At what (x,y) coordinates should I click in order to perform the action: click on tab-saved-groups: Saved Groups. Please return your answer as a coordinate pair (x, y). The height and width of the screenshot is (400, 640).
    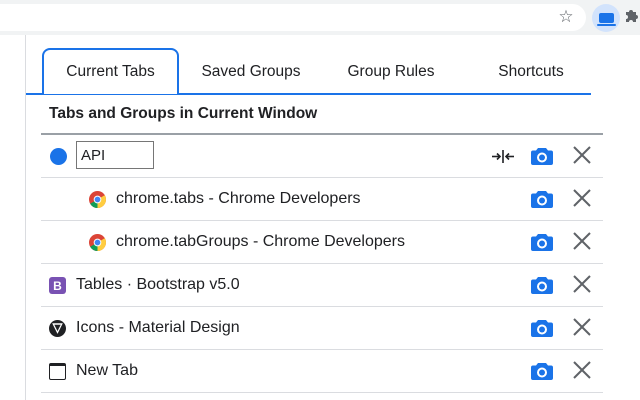
    Looking at the image, I should click on (251, 72).